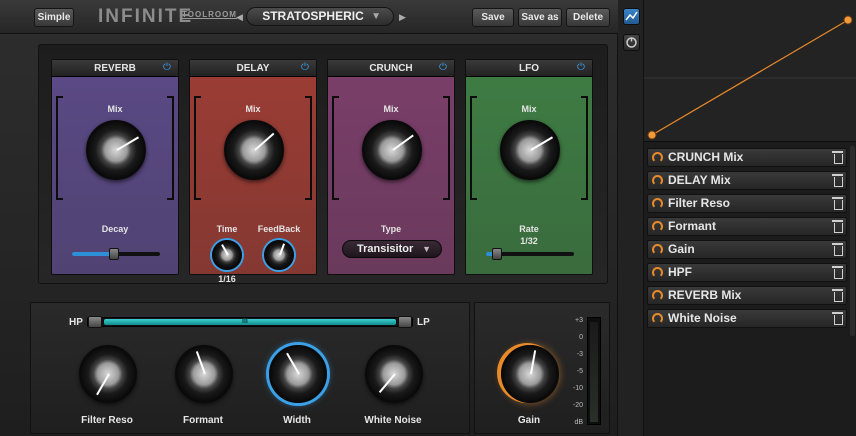 The width and height of the screenshot is (856, 436). I want to click on prev-preset-arrow: ◀, so click(239, 17).